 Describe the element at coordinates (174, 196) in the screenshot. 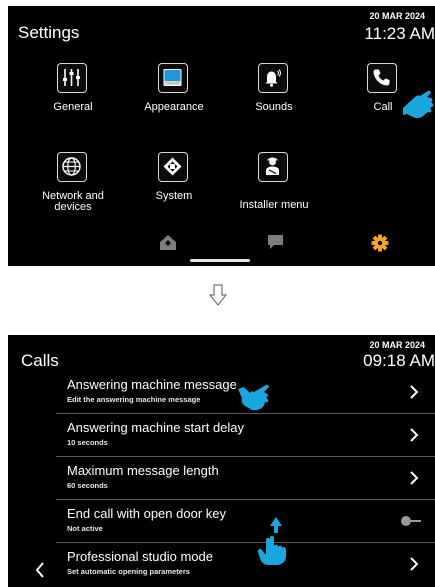

I see `tile-label: System` at that location.